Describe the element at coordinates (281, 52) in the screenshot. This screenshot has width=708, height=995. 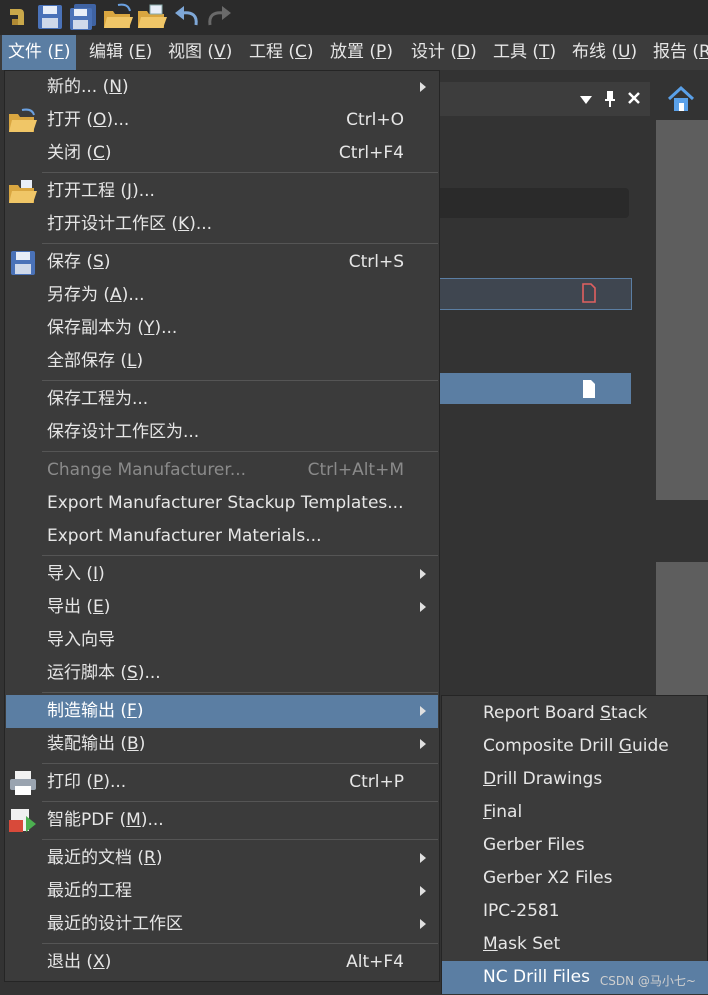
I see `menu-project: 工程 (C)` at that location.